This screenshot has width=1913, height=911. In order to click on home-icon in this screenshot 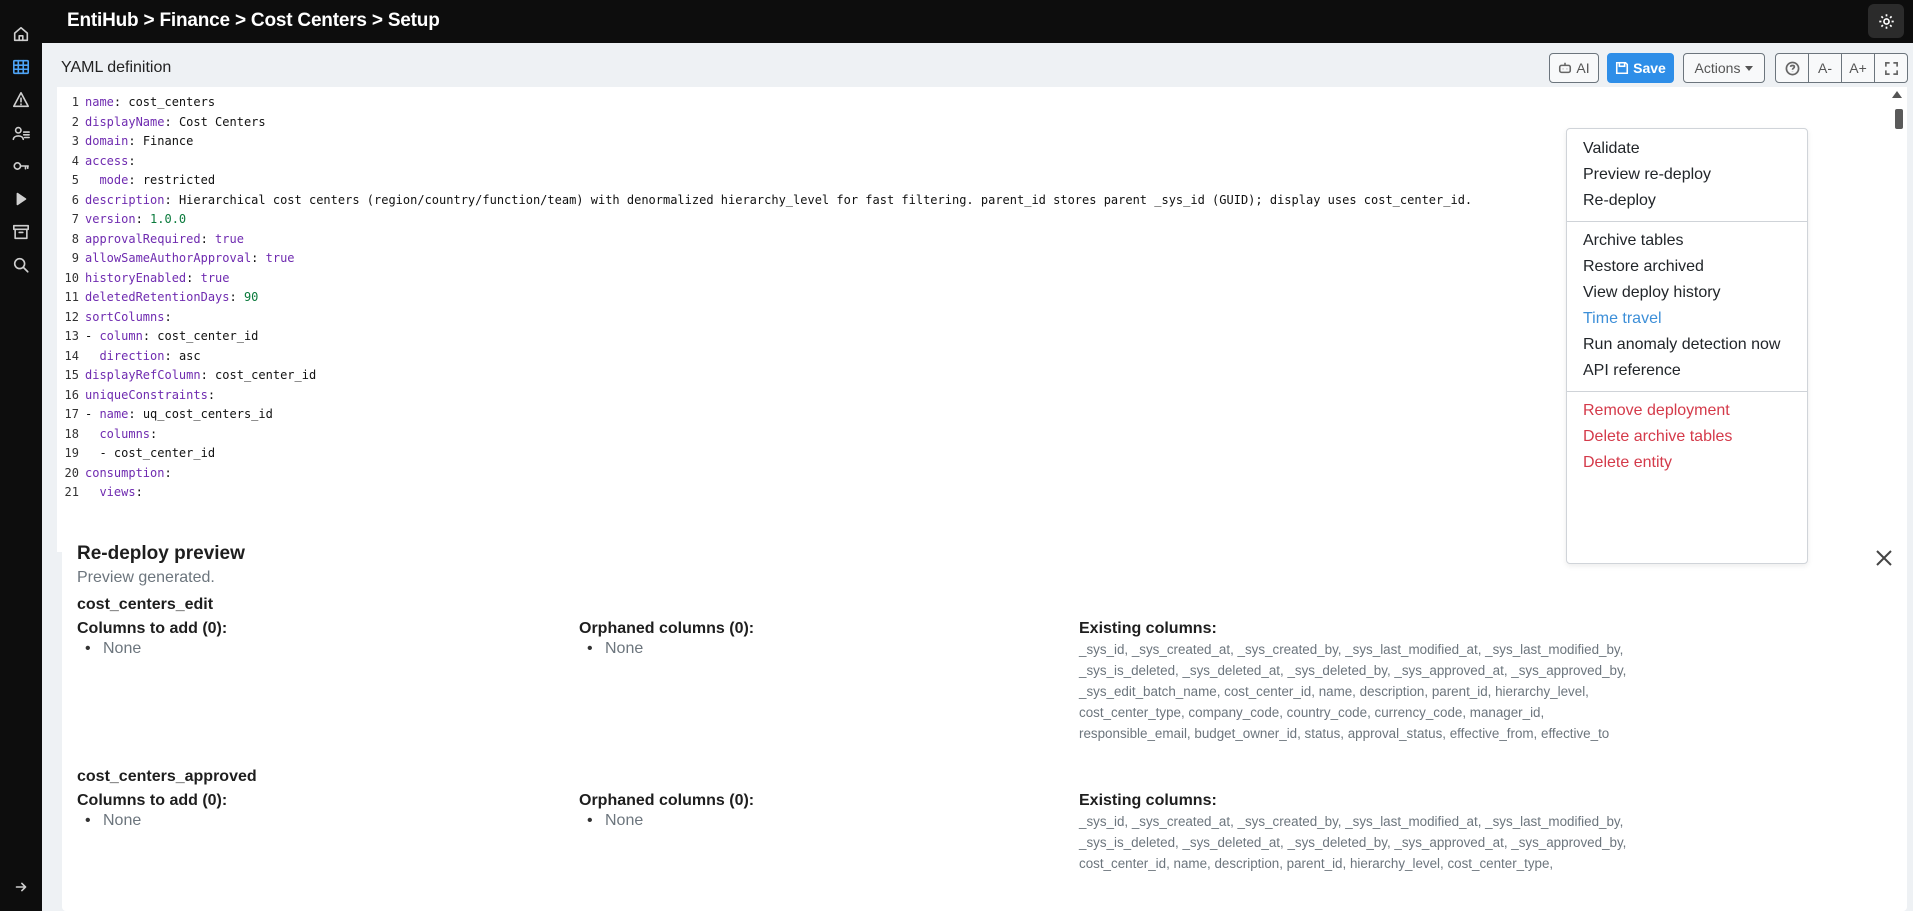, I will do `click(21, 34)`.